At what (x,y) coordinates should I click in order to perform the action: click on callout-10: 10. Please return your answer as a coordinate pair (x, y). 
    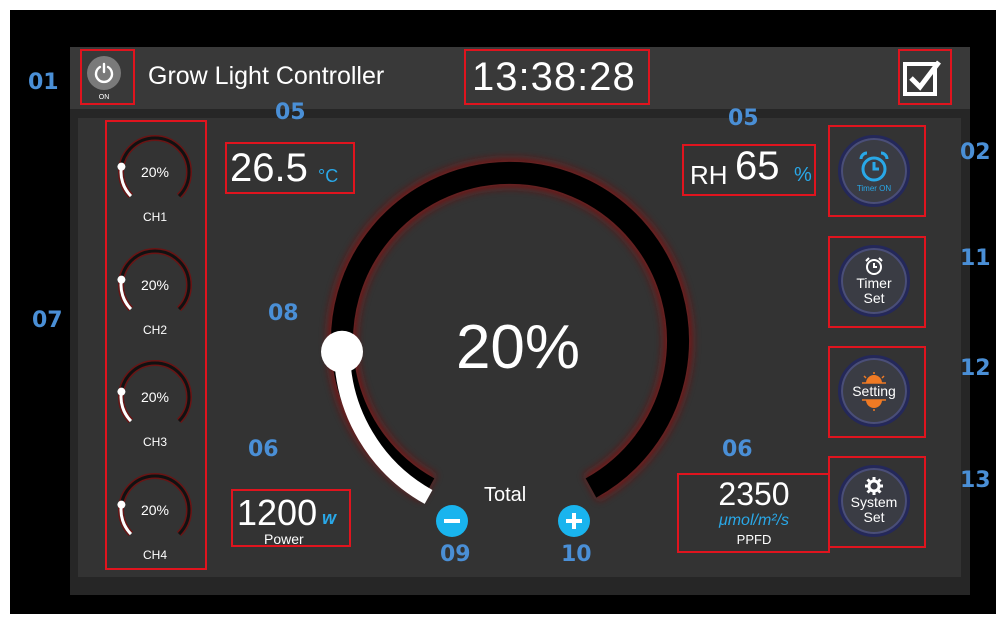
    Looking at the image, I should click on (576, 554).